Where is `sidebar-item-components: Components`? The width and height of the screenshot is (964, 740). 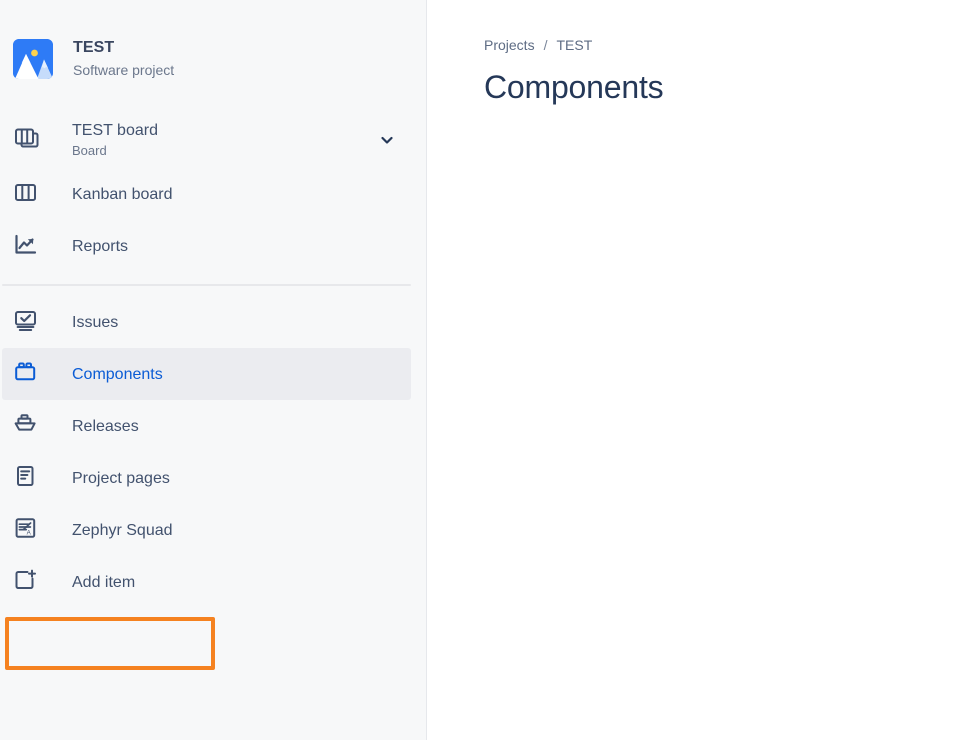 sidebar-item-components: Components is located at coordinates (206, 374).